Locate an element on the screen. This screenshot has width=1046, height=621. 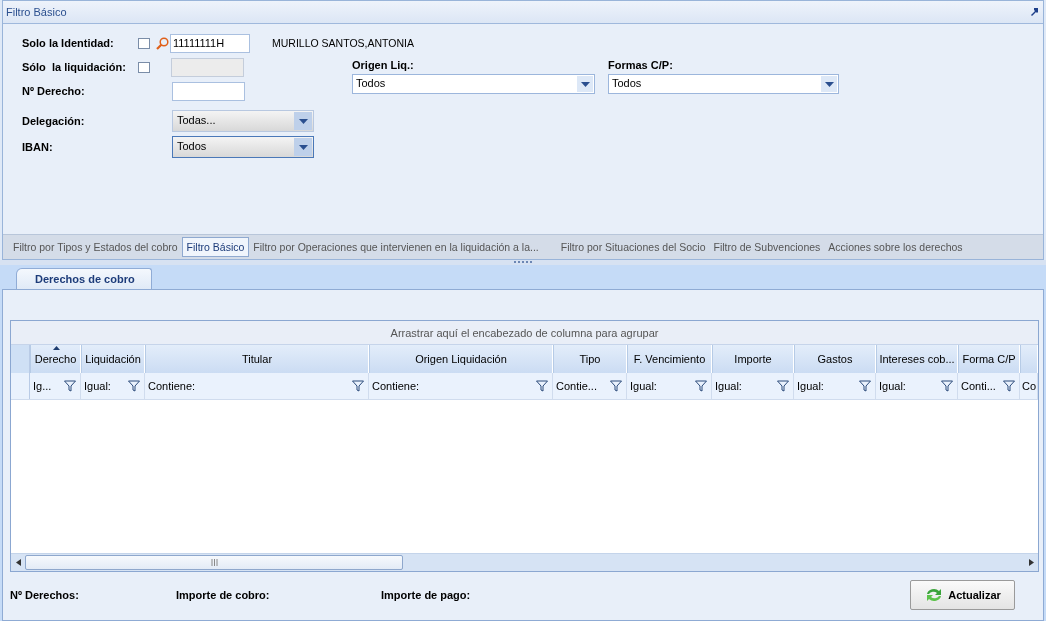
content-tab: Derechos de cobro is located at coordinates (84, 278).